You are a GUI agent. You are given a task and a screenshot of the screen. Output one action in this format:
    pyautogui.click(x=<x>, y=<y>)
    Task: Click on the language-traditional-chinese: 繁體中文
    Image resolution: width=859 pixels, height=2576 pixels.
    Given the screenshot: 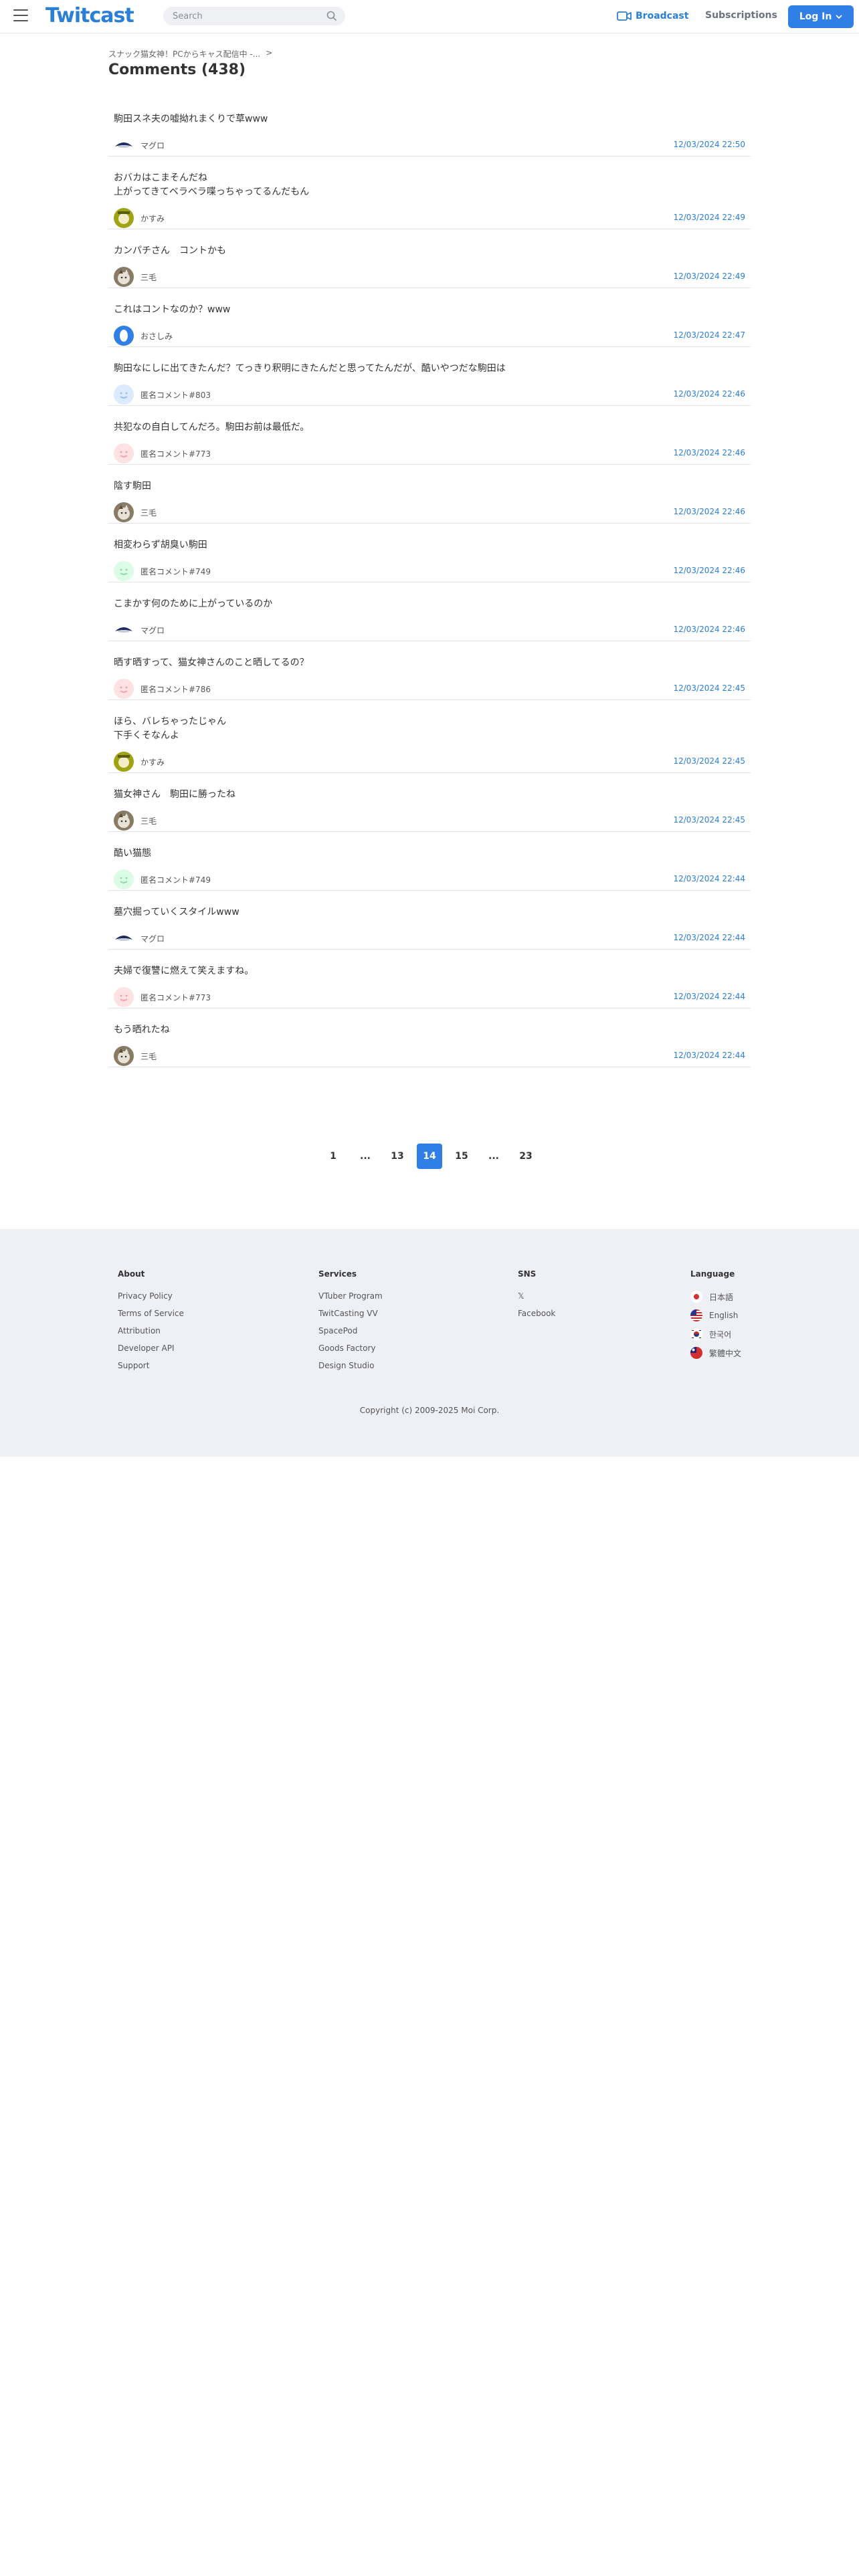 What is the action you would take?
    pyautogui.click(x=715, y=1353)
    